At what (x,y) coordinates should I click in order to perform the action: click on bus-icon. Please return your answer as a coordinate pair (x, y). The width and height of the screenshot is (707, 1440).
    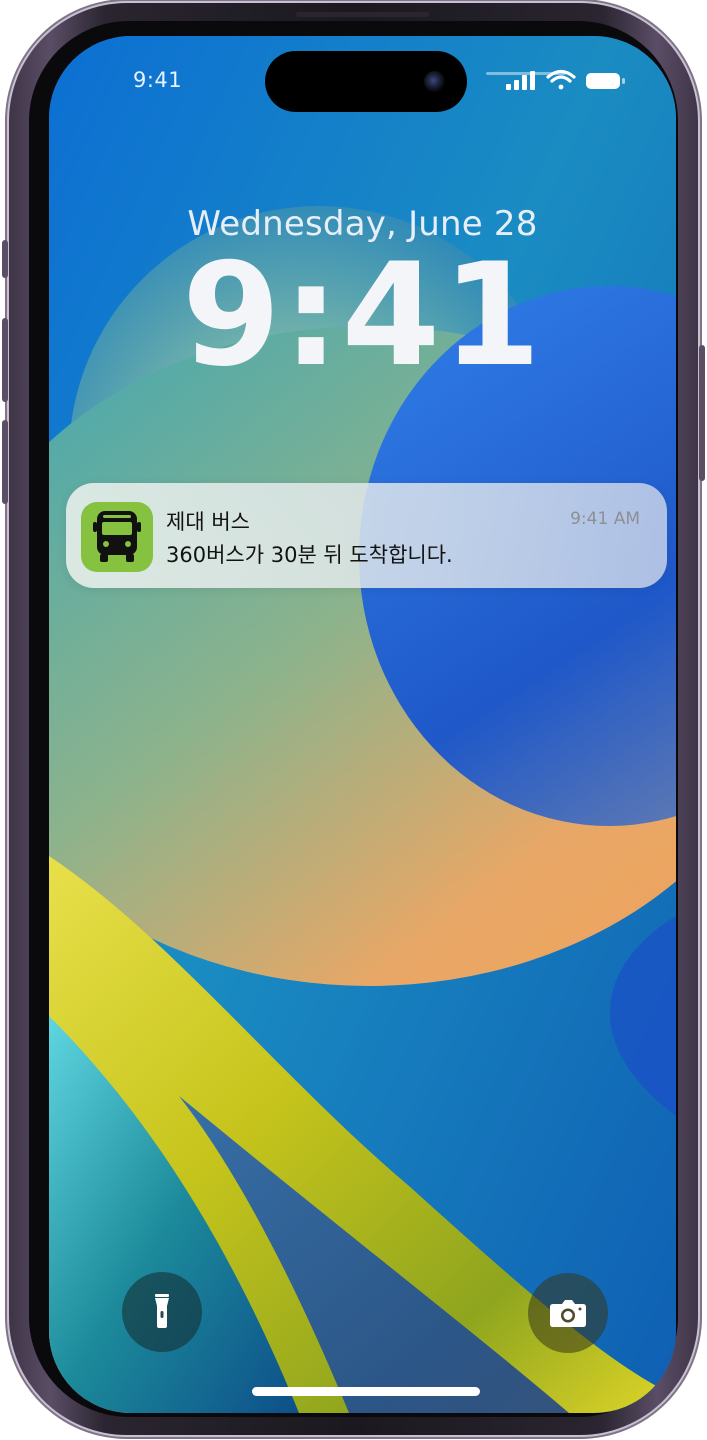
    Looking at the image, I should click on (117, 536).